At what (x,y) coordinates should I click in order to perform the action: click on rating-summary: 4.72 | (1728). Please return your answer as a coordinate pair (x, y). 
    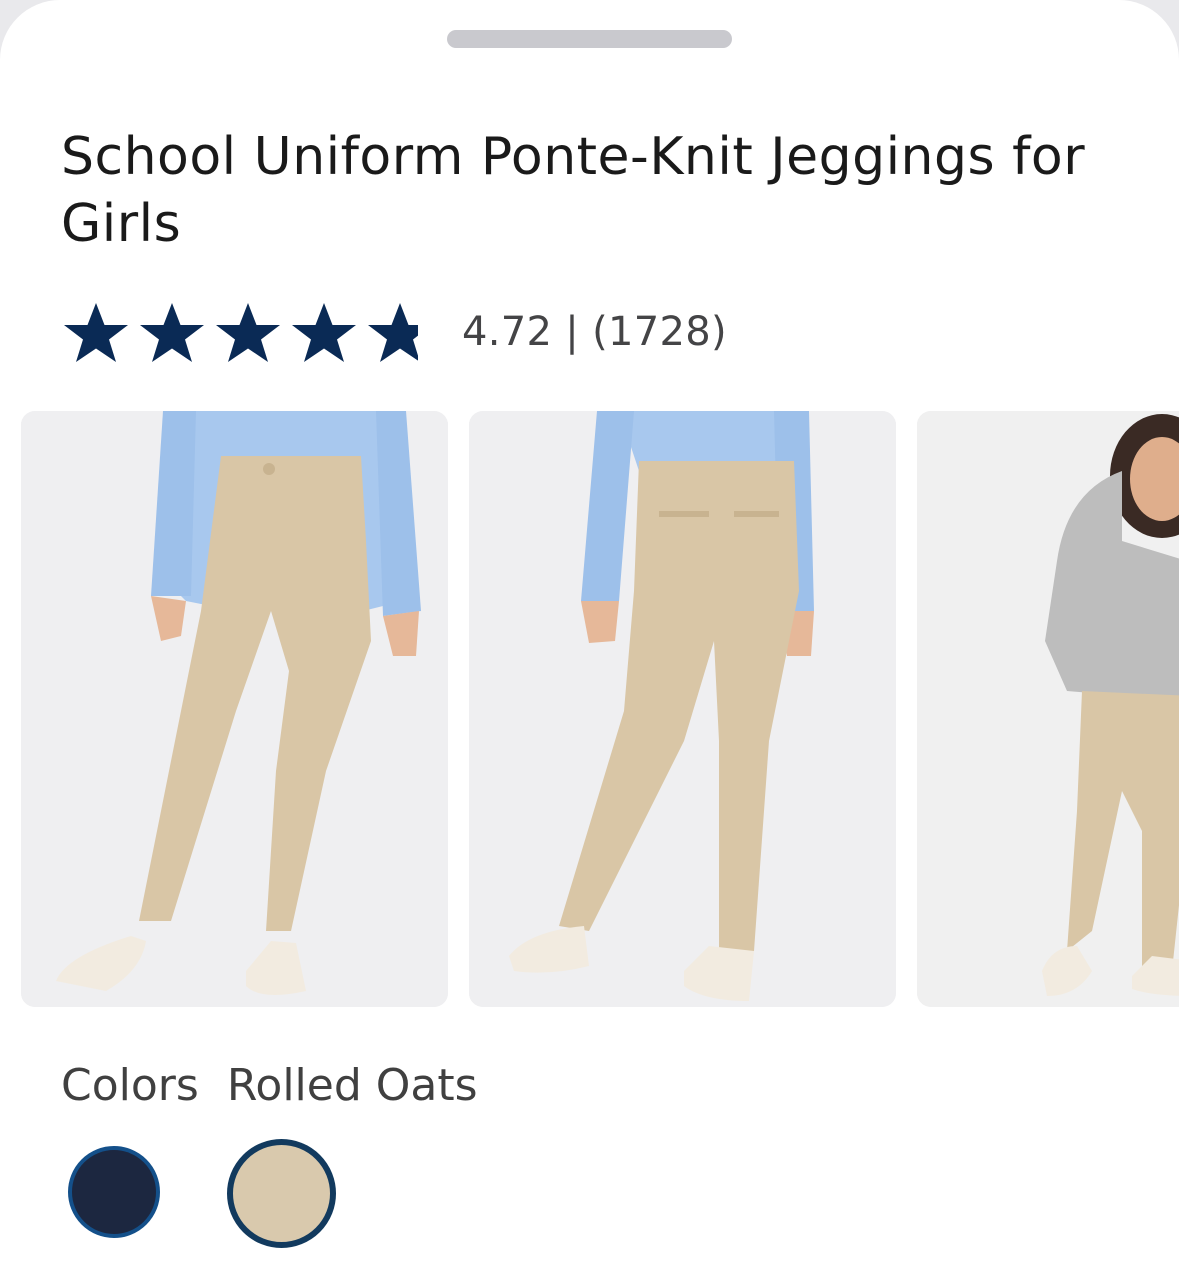
    Looking at the image, I should click on (594, 332).